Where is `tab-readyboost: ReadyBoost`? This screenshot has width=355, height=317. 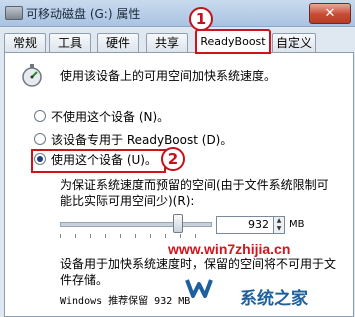 tab-readyboost: ReadyBoost is located at coordinates (233, 41).